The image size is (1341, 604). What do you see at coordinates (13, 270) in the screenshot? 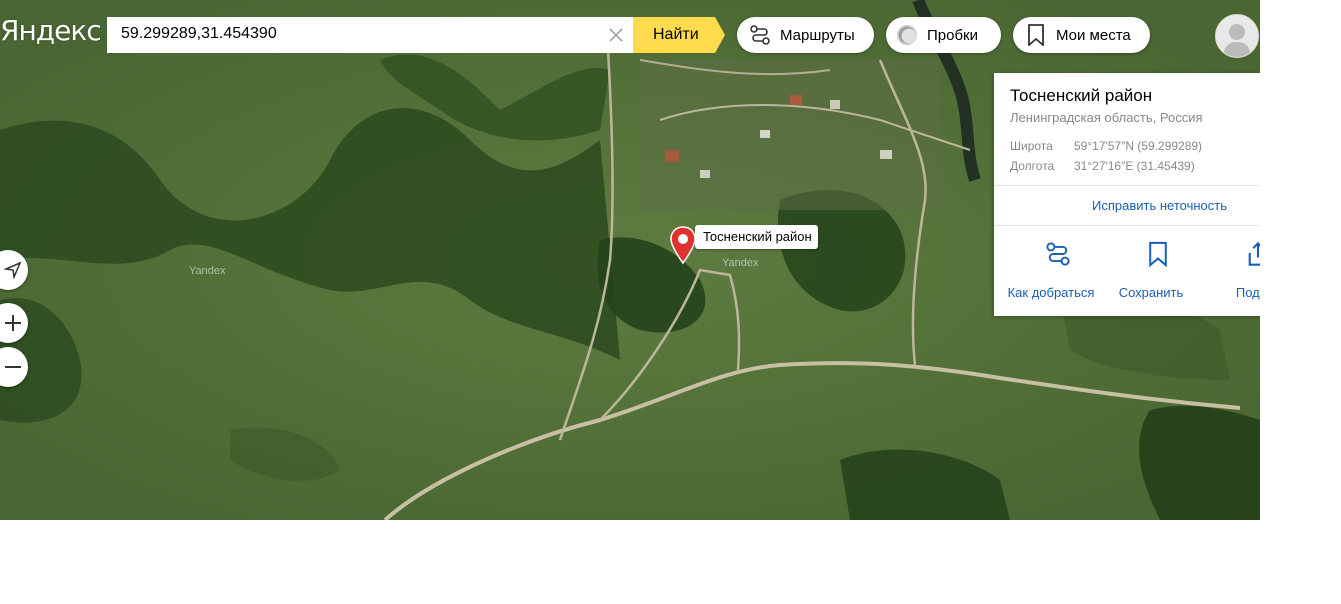
I see `locate-icon` at bounding box center [13, 270].